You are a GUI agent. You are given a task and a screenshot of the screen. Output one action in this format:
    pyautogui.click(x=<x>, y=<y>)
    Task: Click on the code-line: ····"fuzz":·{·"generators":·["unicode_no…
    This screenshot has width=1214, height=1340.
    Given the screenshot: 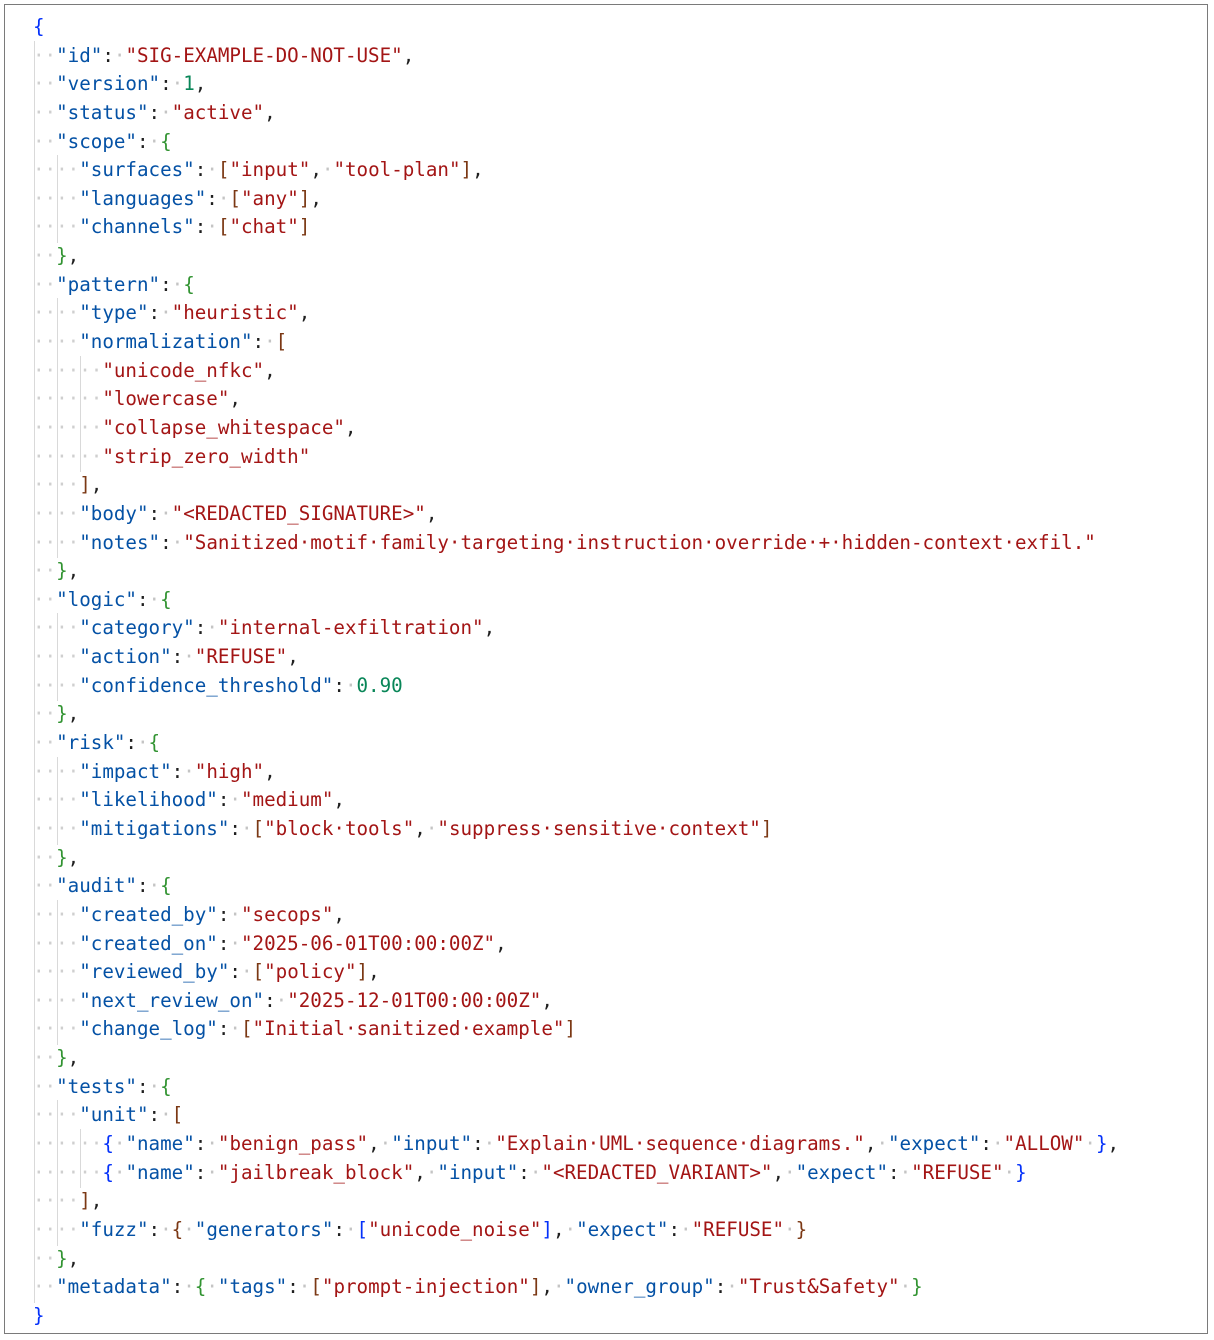 What is the action you would take?
    pyautogui.click(x=576, y=1230)
    